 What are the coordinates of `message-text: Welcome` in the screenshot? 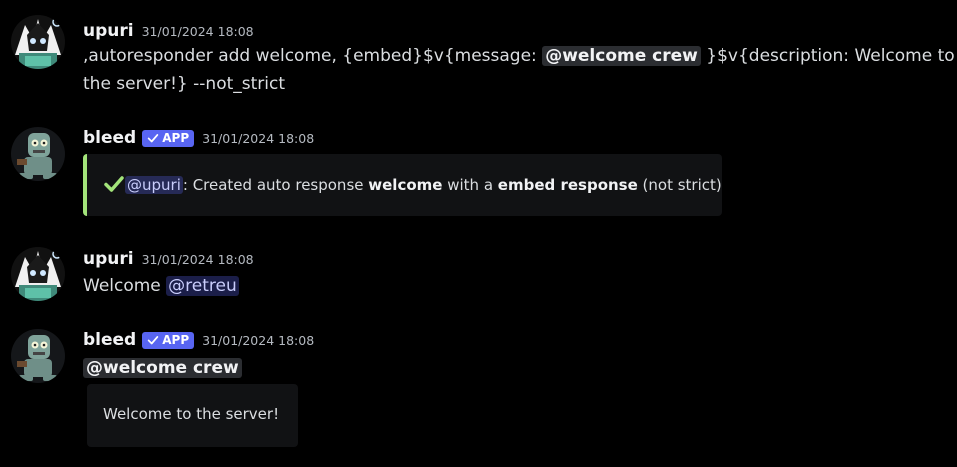 It's located at (125, 286).